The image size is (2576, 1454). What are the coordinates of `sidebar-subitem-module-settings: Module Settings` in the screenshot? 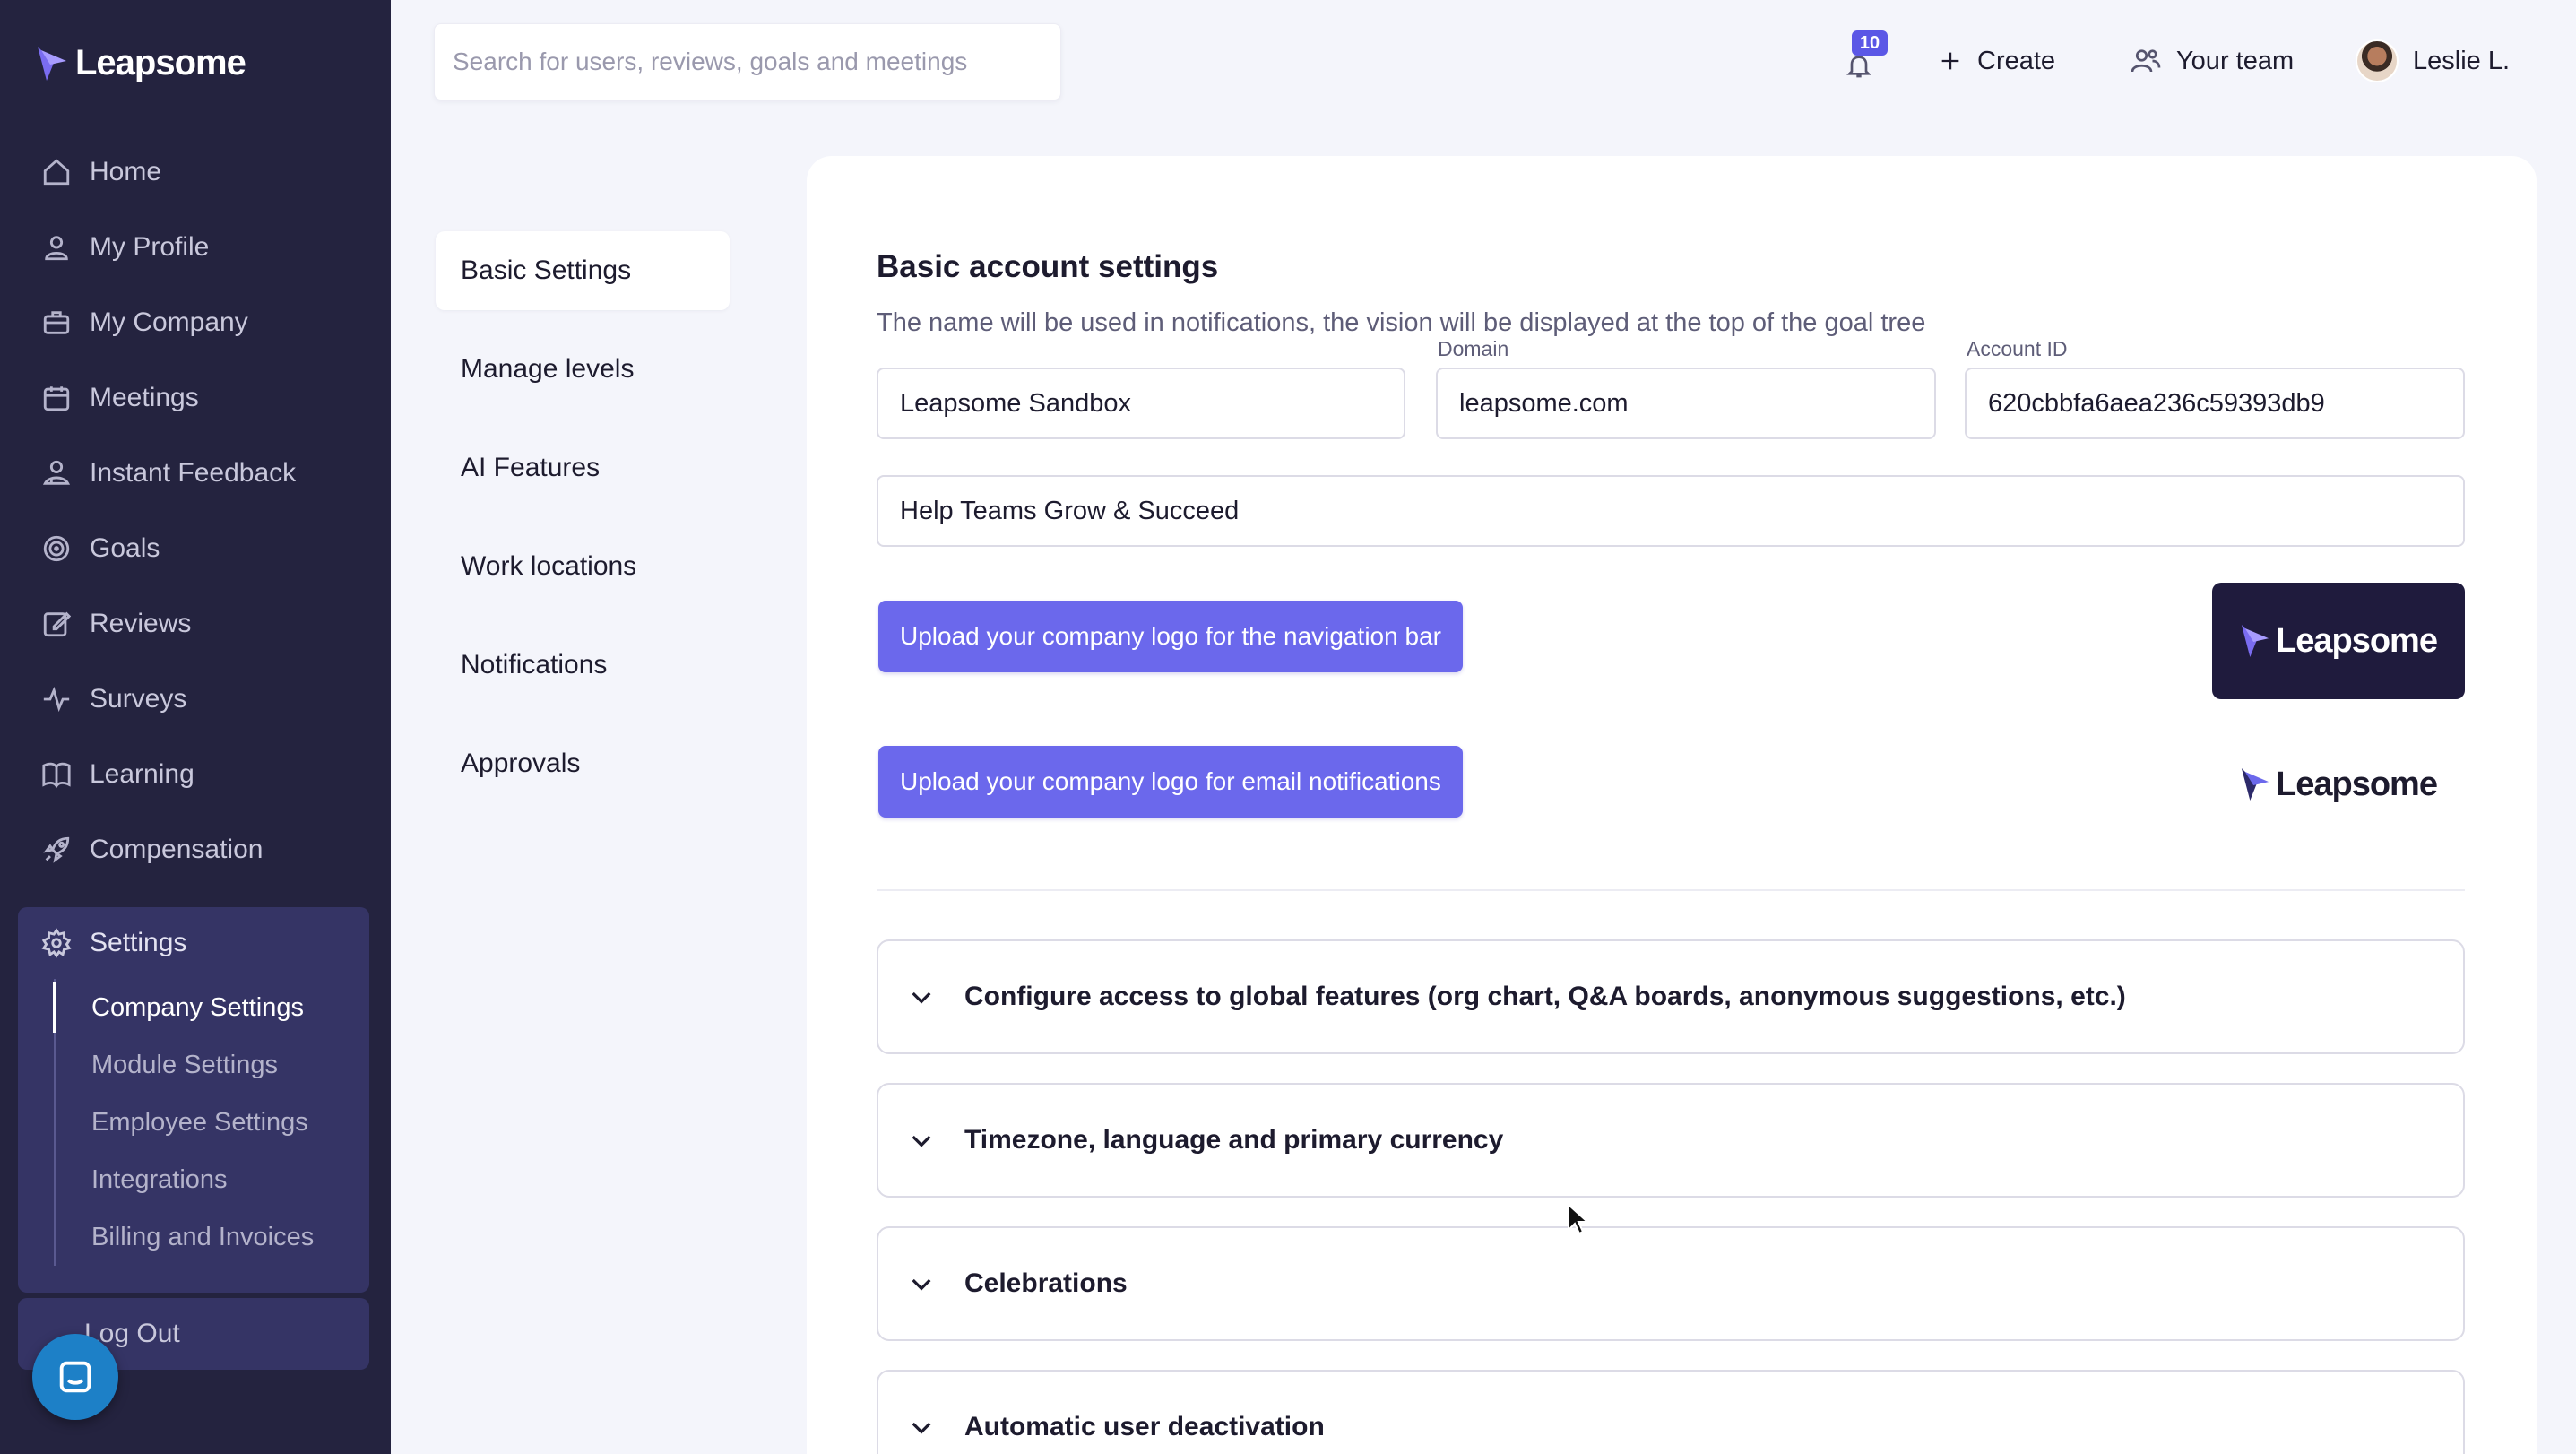 It's located at (212, 1065).